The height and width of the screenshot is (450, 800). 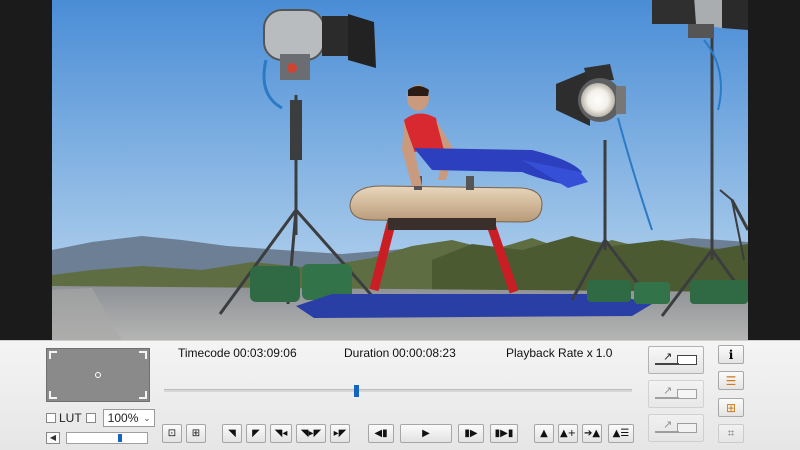 I want to click on mark-out-icon: ◤, so click(x=256, y=433).